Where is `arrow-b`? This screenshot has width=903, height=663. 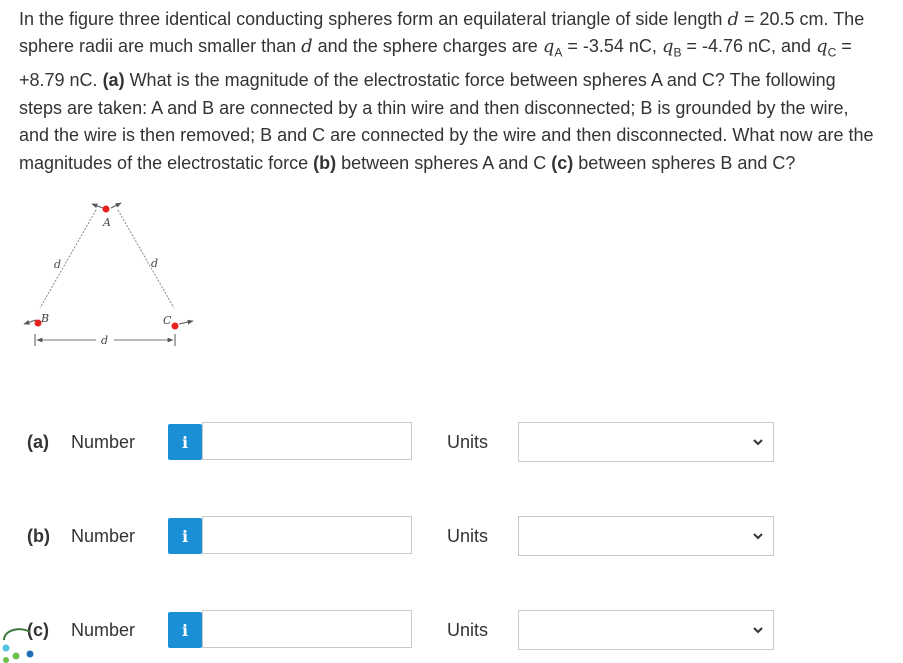
arrow-b is located at coordinates (30, 322).